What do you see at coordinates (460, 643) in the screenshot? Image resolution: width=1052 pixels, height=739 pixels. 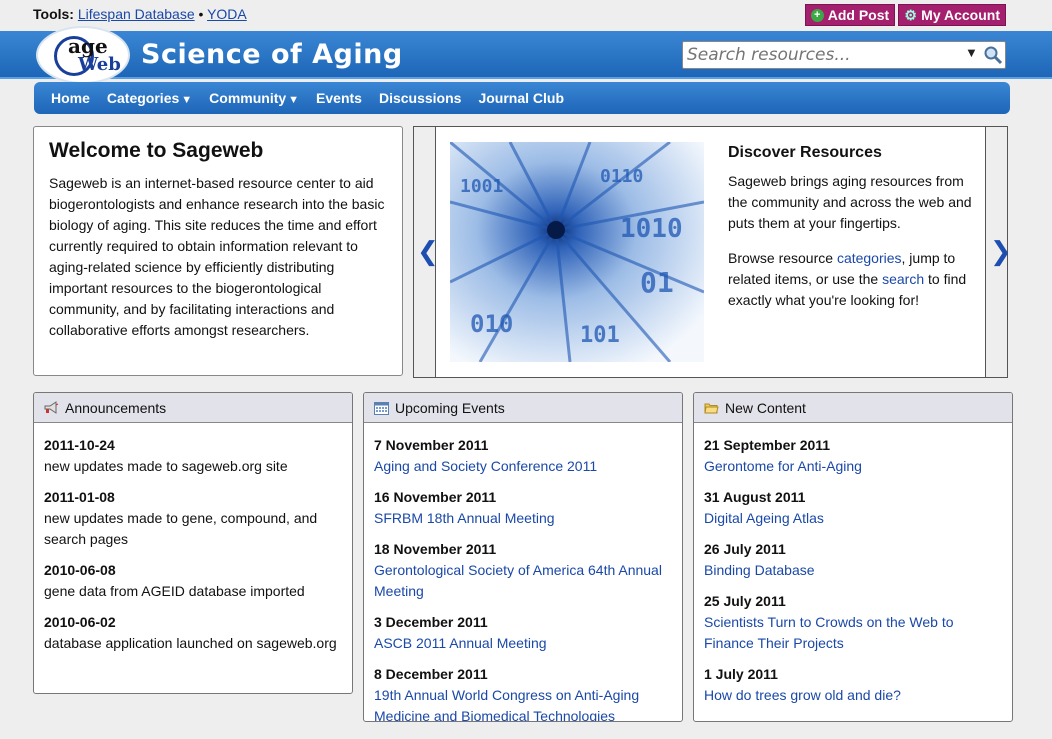 I see `event-link: ASCB 2011 Annual Meeting` at bounding box center [460, 643].